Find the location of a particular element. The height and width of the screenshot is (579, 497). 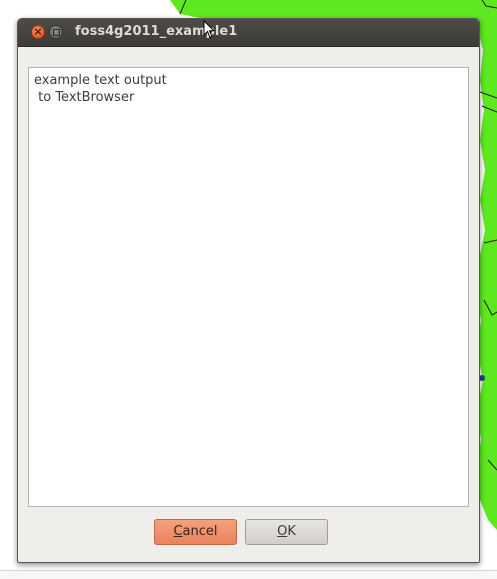

ok-mnemonic: O is located at coordinates (282, 531).